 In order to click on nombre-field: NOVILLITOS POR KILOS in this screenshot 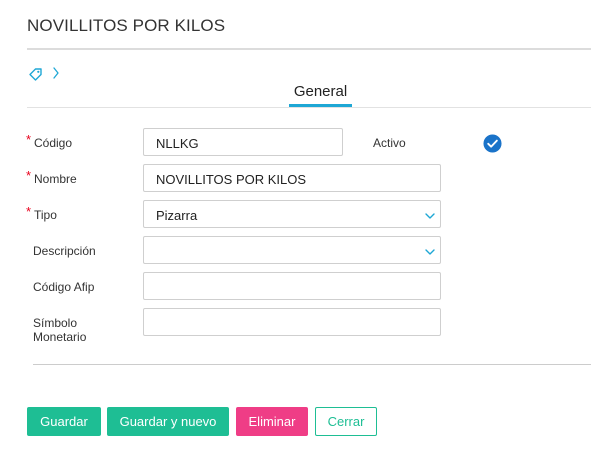, I will do `click(292, 178)`.